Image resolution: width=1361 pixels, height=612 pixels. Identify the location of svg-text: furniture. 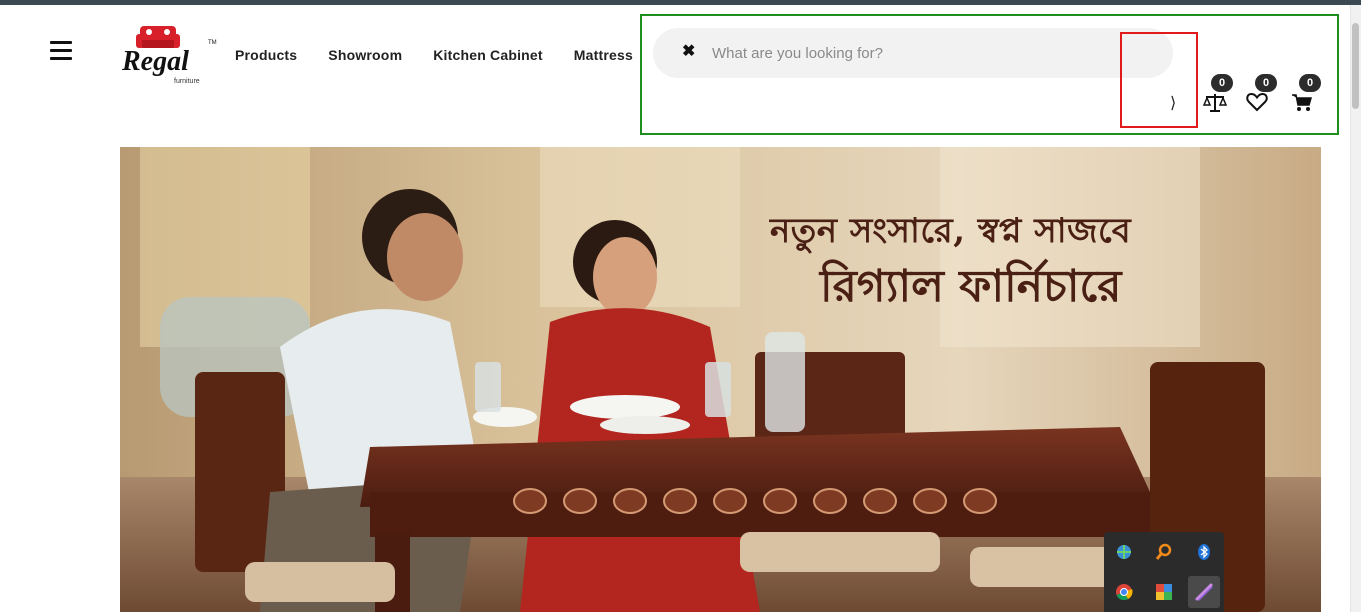
(187, 81).